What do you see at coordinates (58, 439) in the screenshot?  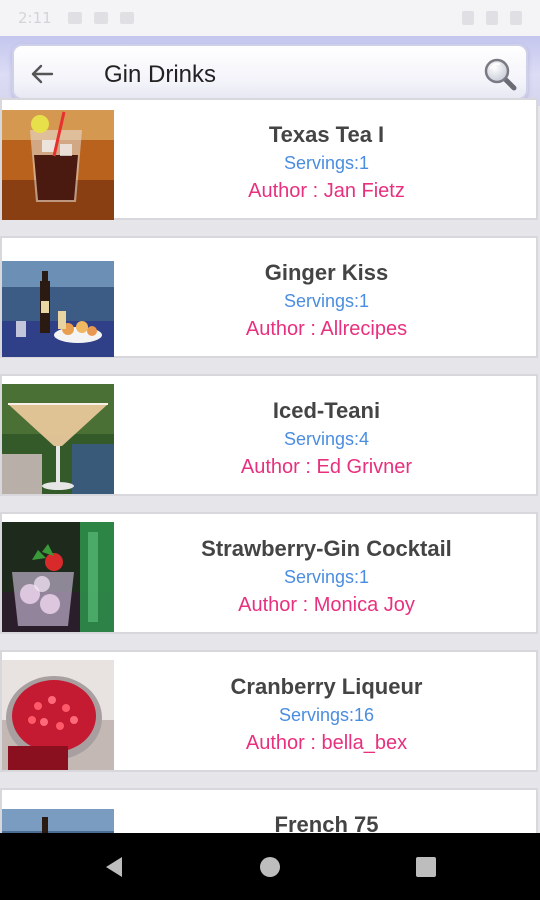 I see `recipe-thumbnail-iced-teani` at bounding box center [58, 439].